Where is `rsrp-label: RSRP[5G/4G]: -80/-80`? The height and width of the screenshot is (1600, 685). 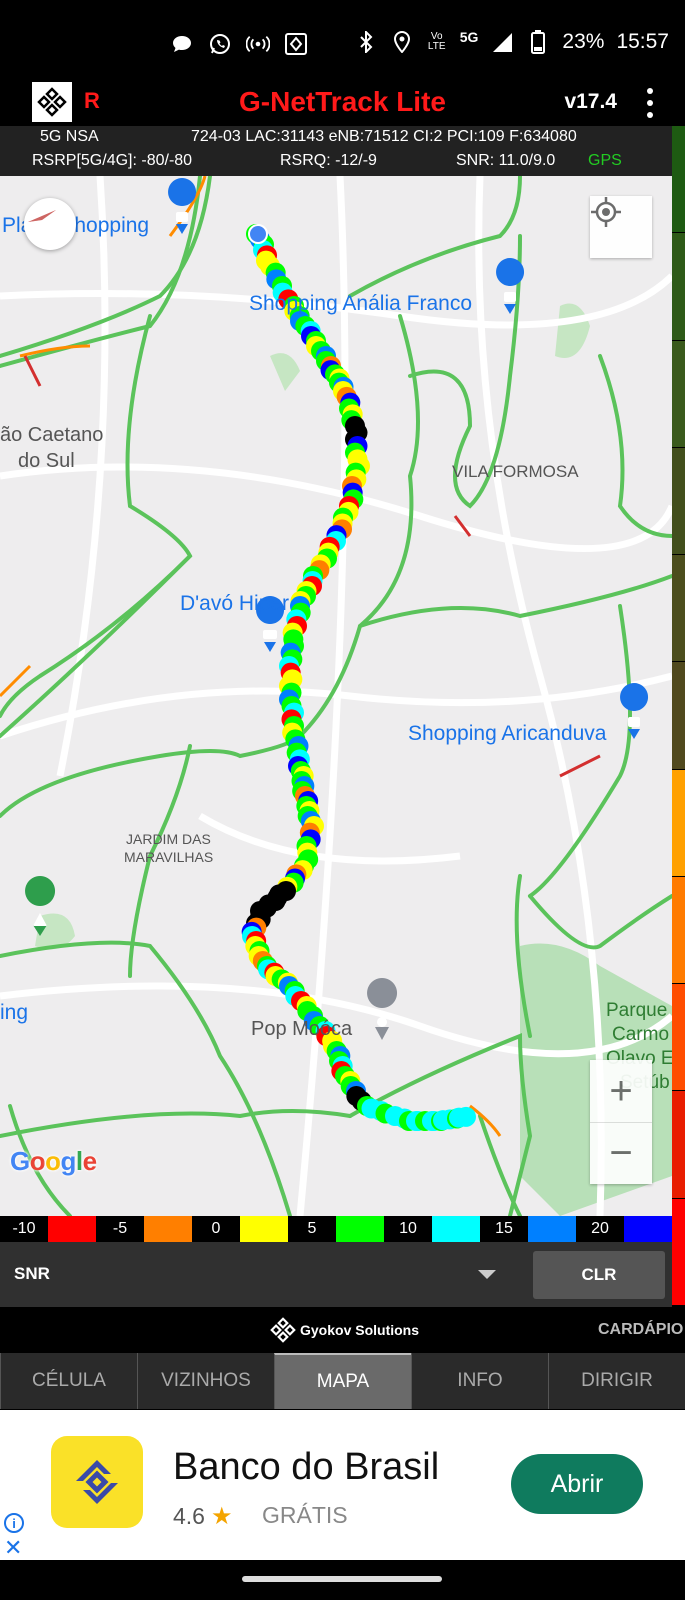
rsrp-label: RSRP[5G/4G]: -80/-80 is located at coordinates (112, 160).